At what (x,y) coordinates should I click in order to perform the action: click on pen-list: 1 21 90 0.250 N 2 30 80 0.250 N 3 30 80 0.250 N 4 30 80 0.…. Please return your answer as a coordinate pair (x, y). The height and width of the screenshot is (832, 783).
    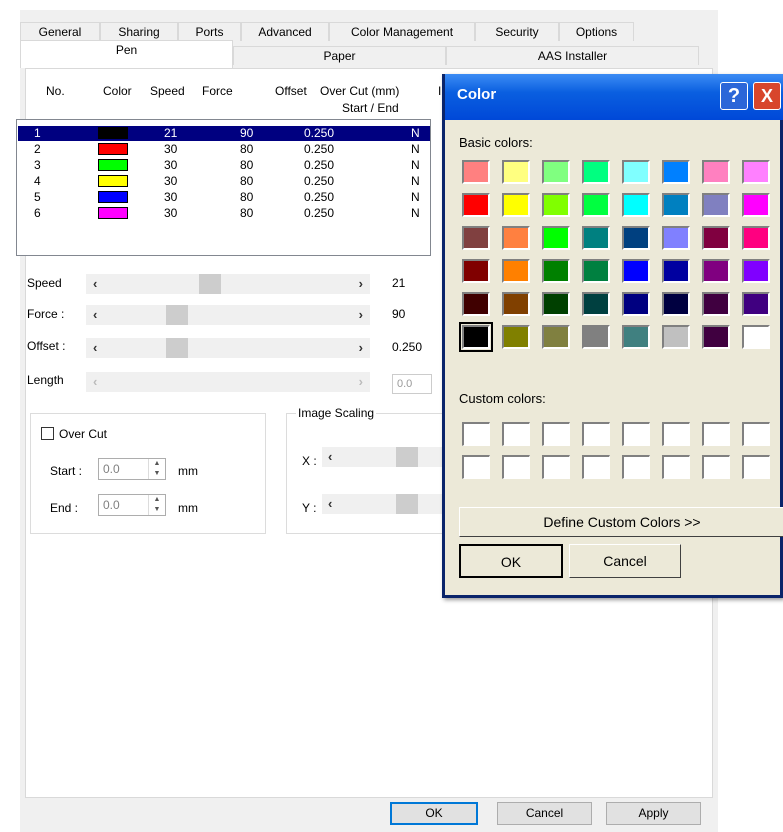
    Looking at the image, I should click on (223, 187).